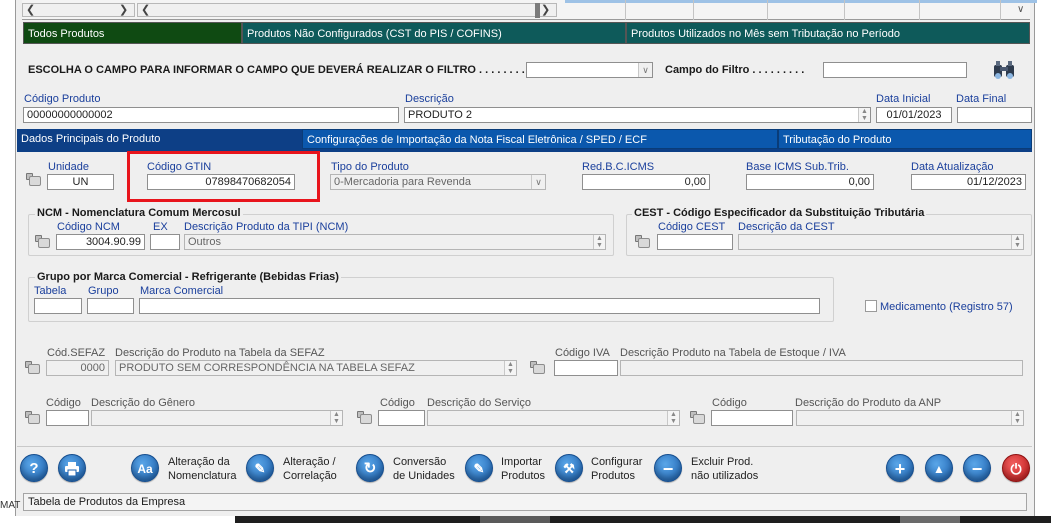 This screenshot has height=523, width=1051. Describe the element at coordinates (692, 227) in the screenshot. I see `codigo-cest-label: Código CEST` at that location.